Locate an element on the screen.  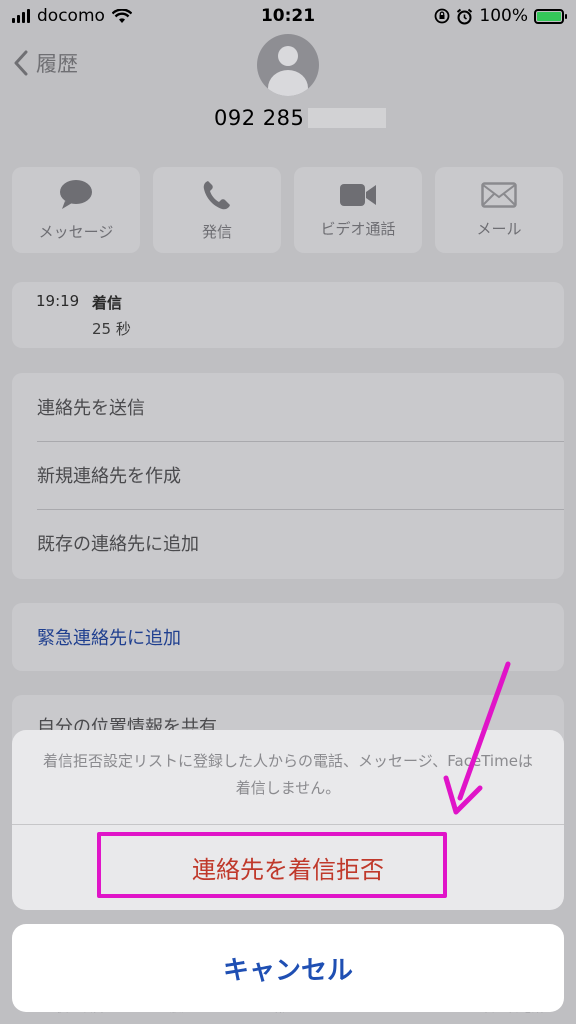
call-button: 発信 is located at coordinates (217, 210).